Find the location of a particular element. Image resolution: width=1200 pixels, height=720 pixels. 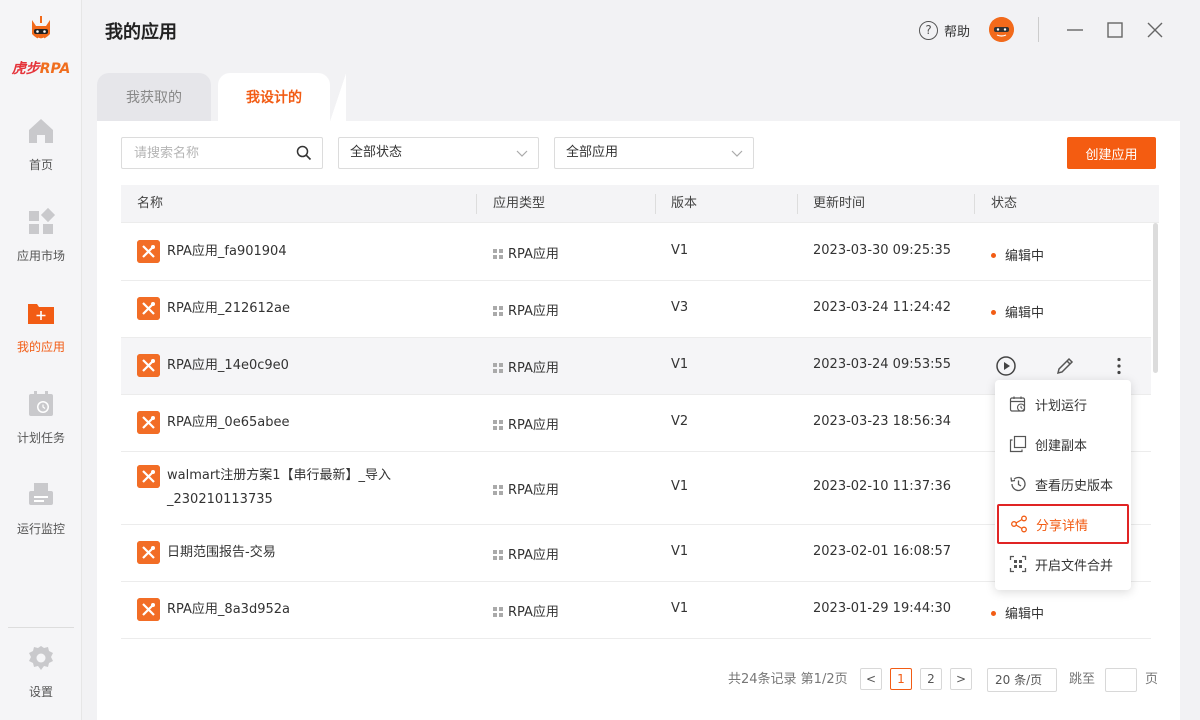

sidebar-item-app-market: 应用市场 is located at coordinates (41, 247).